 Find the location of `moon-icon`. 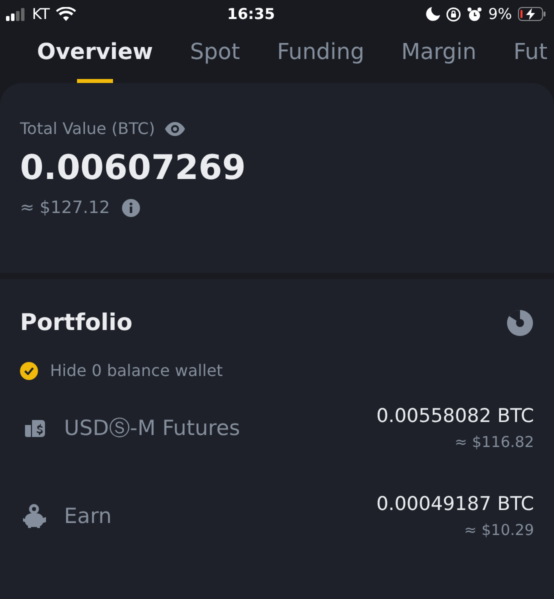

moon-icon is located at coordinates (433, 14).